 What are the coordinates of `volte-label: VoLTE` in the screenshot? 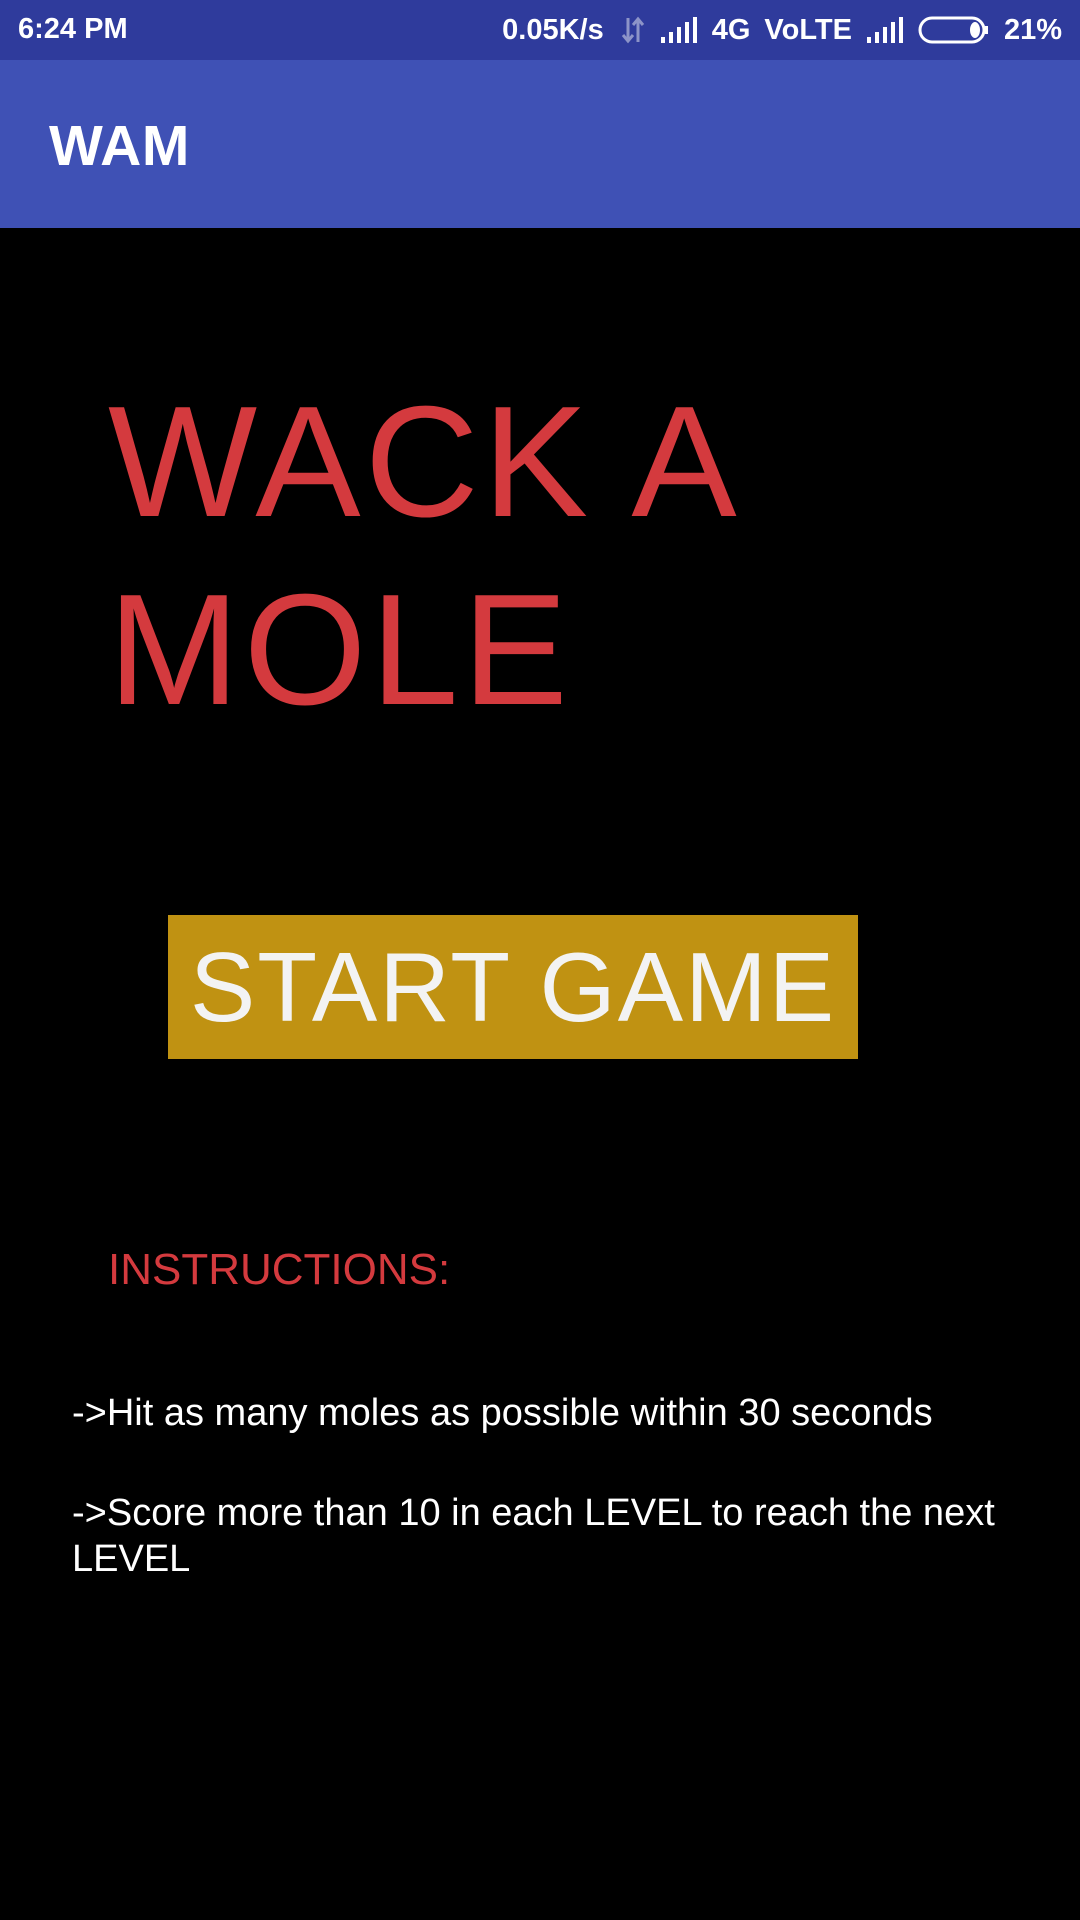 It's located at (808, 29).